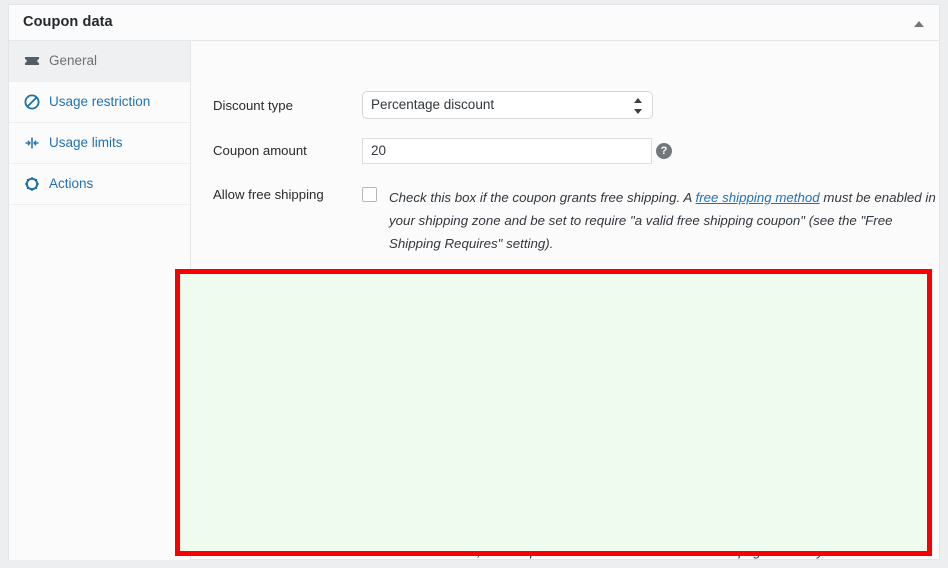 The image size is (948, 568). I want to click on ticket-icon, so click(32, 61).